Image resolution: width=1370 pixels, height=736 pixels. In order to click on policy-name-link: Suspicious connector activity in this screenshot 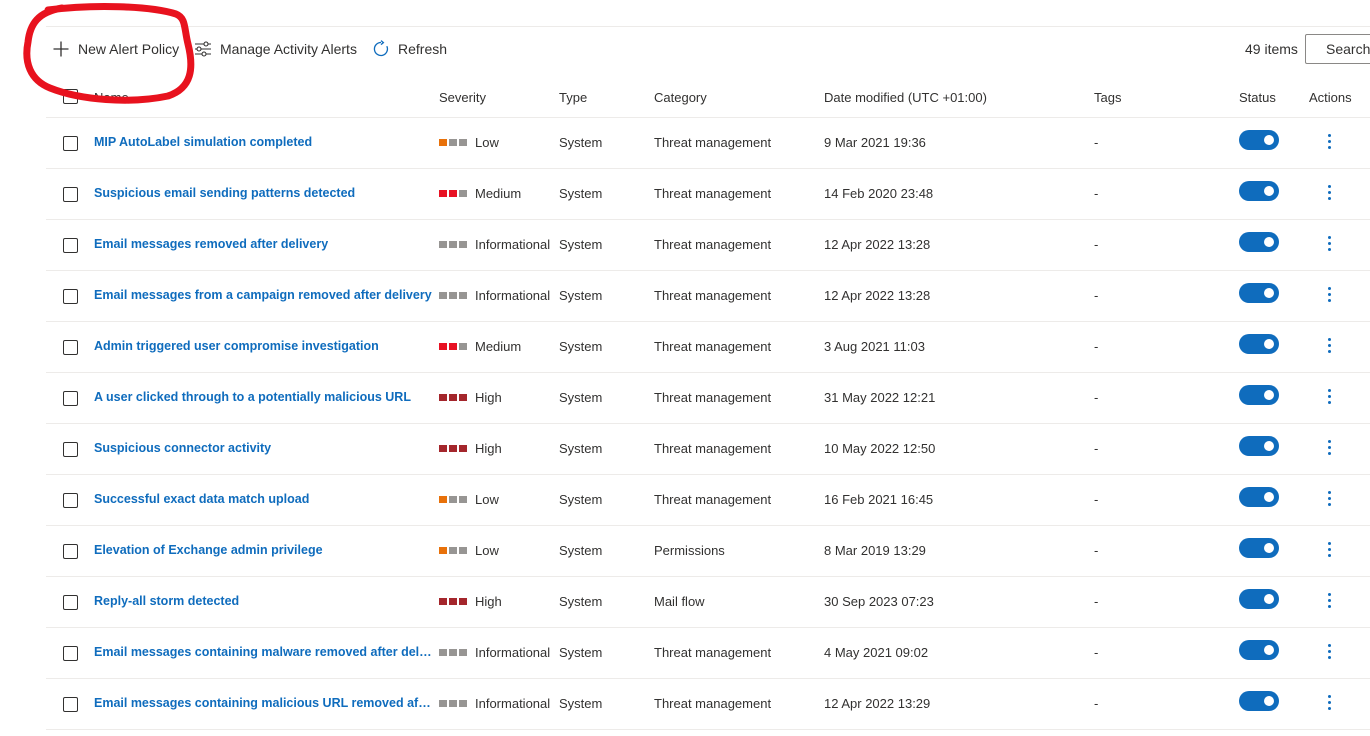, I will do `click(182, 448)`.